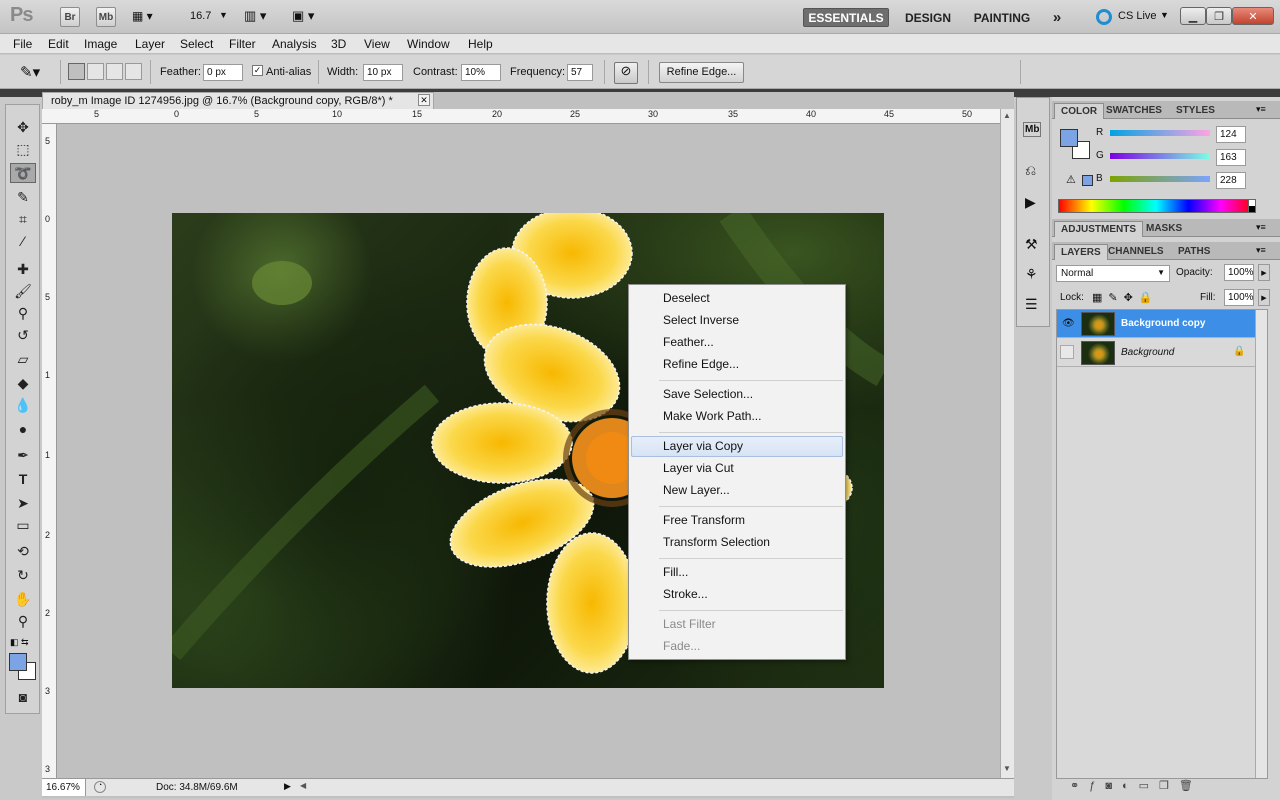 The width and height of the screenshot is (1280, 800). What do you see at coordinates (1031, 274) in the screenshot?
I see `clone-source-panel-icon: ⚘` at bounding box center [1031, 274].